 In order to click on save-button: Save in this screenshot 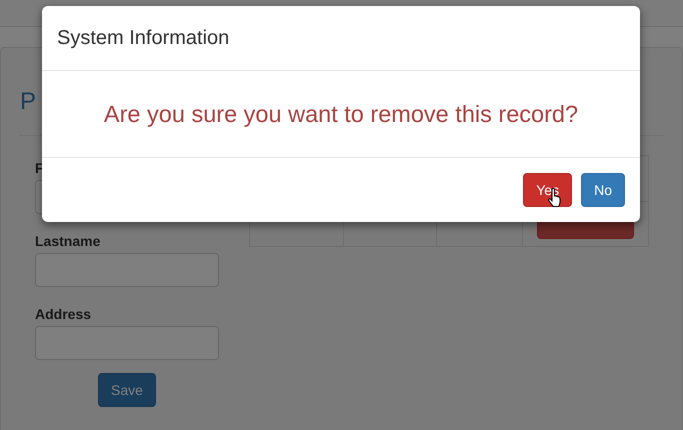, I will do `click(127, 390)`.